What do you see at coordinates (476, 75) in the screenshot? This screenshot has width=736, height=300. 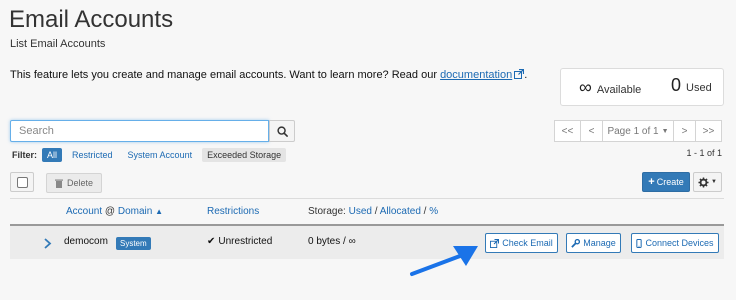 I see `documentation-link: documentation` at bounding box center [476, 75].